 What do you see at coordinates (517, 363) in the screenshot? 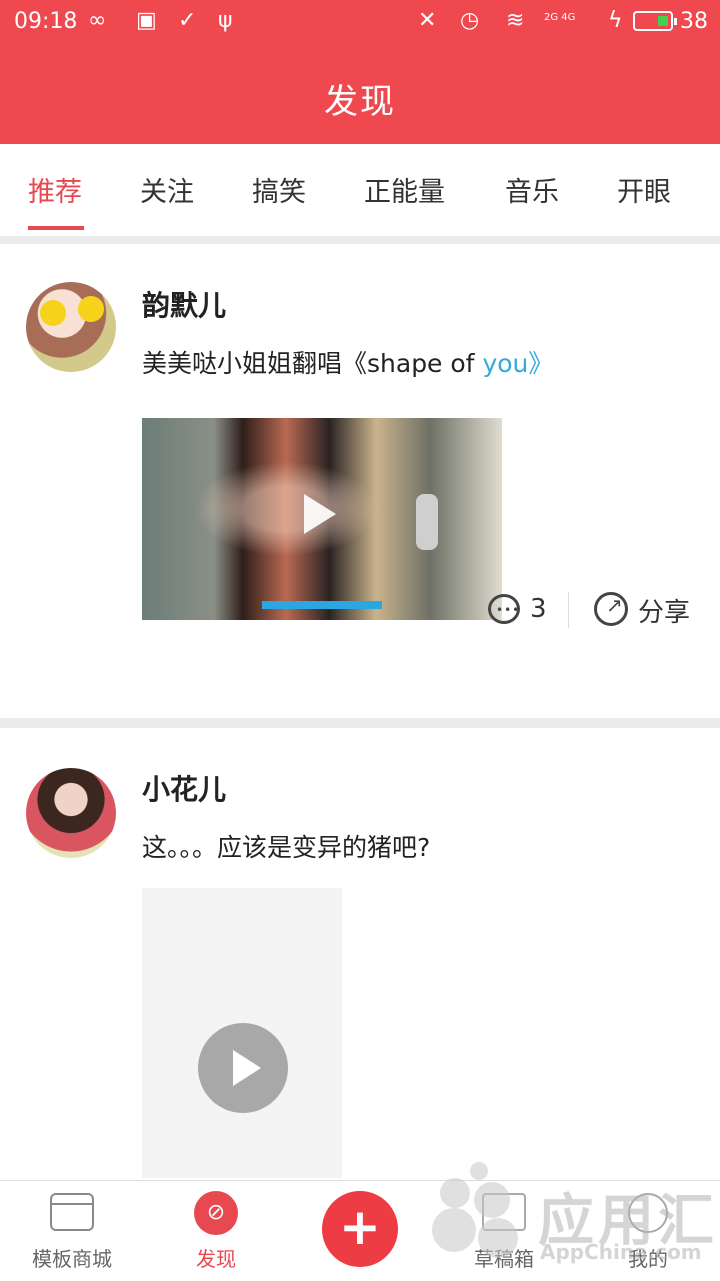
I see `post-text-link: you》` at bounding box center [517, 363].